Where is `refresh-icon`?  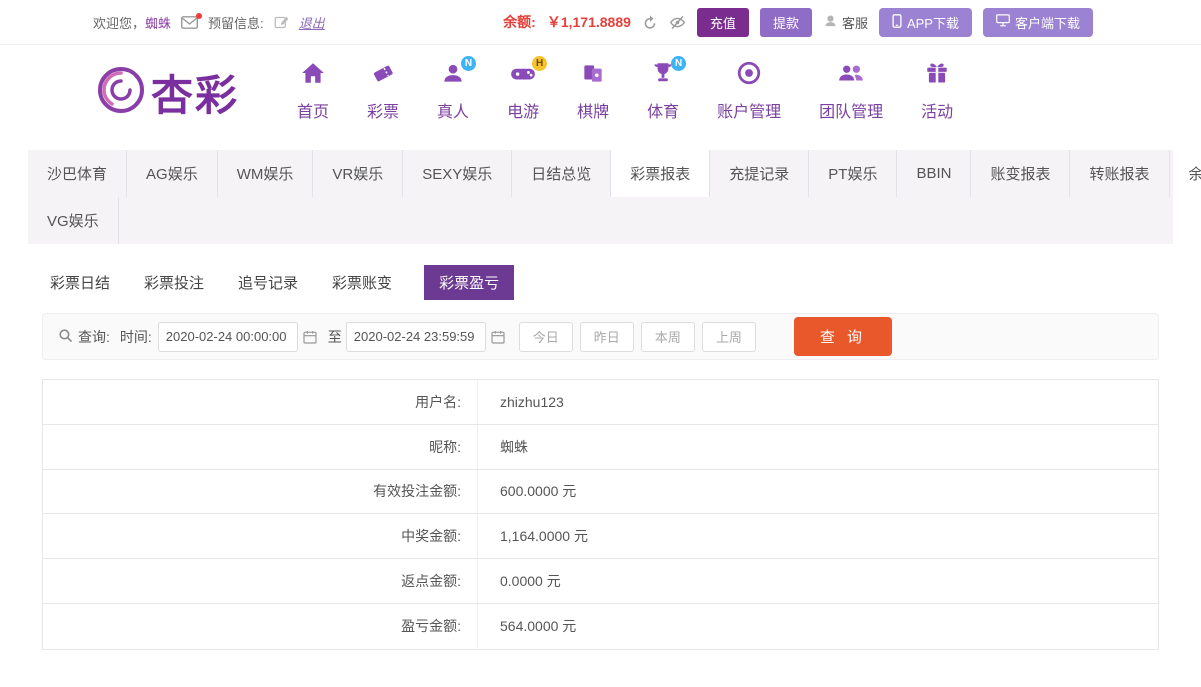 refresh-icon is located at coordinates (650, 22).